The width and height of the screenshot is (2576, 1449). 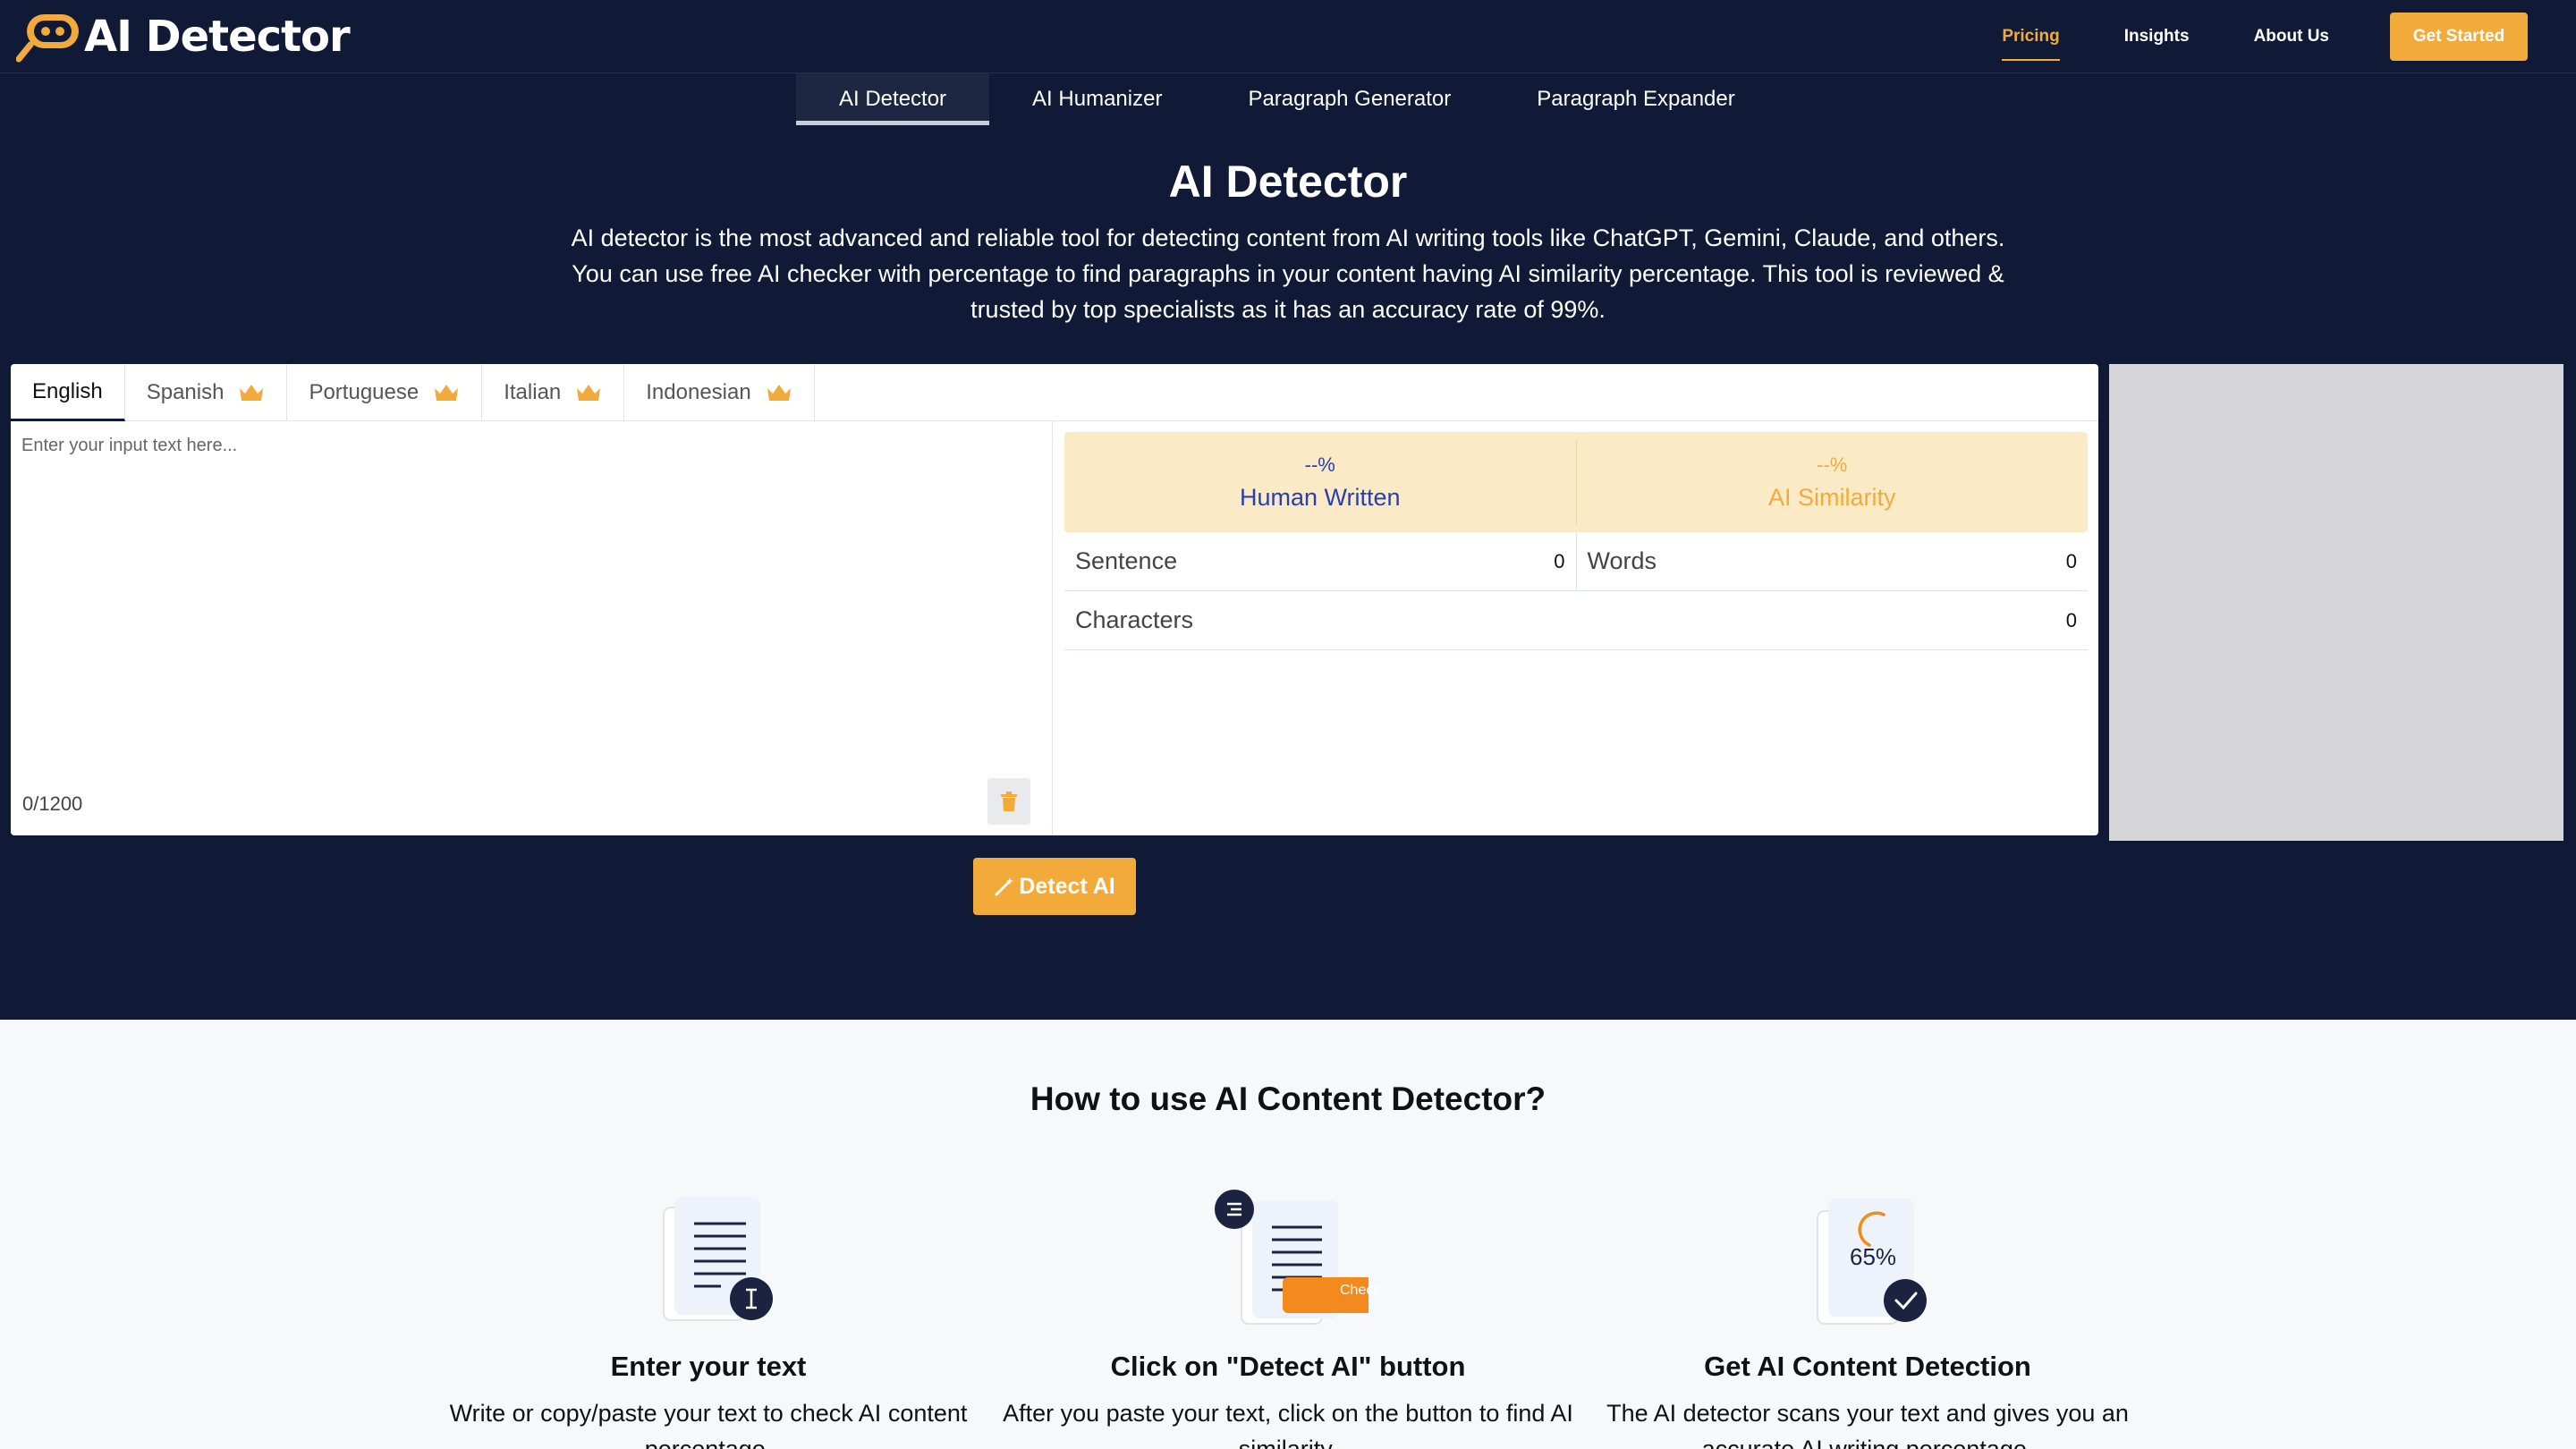 I want to click on ad-placeholder, so click(x=2336, y=602).